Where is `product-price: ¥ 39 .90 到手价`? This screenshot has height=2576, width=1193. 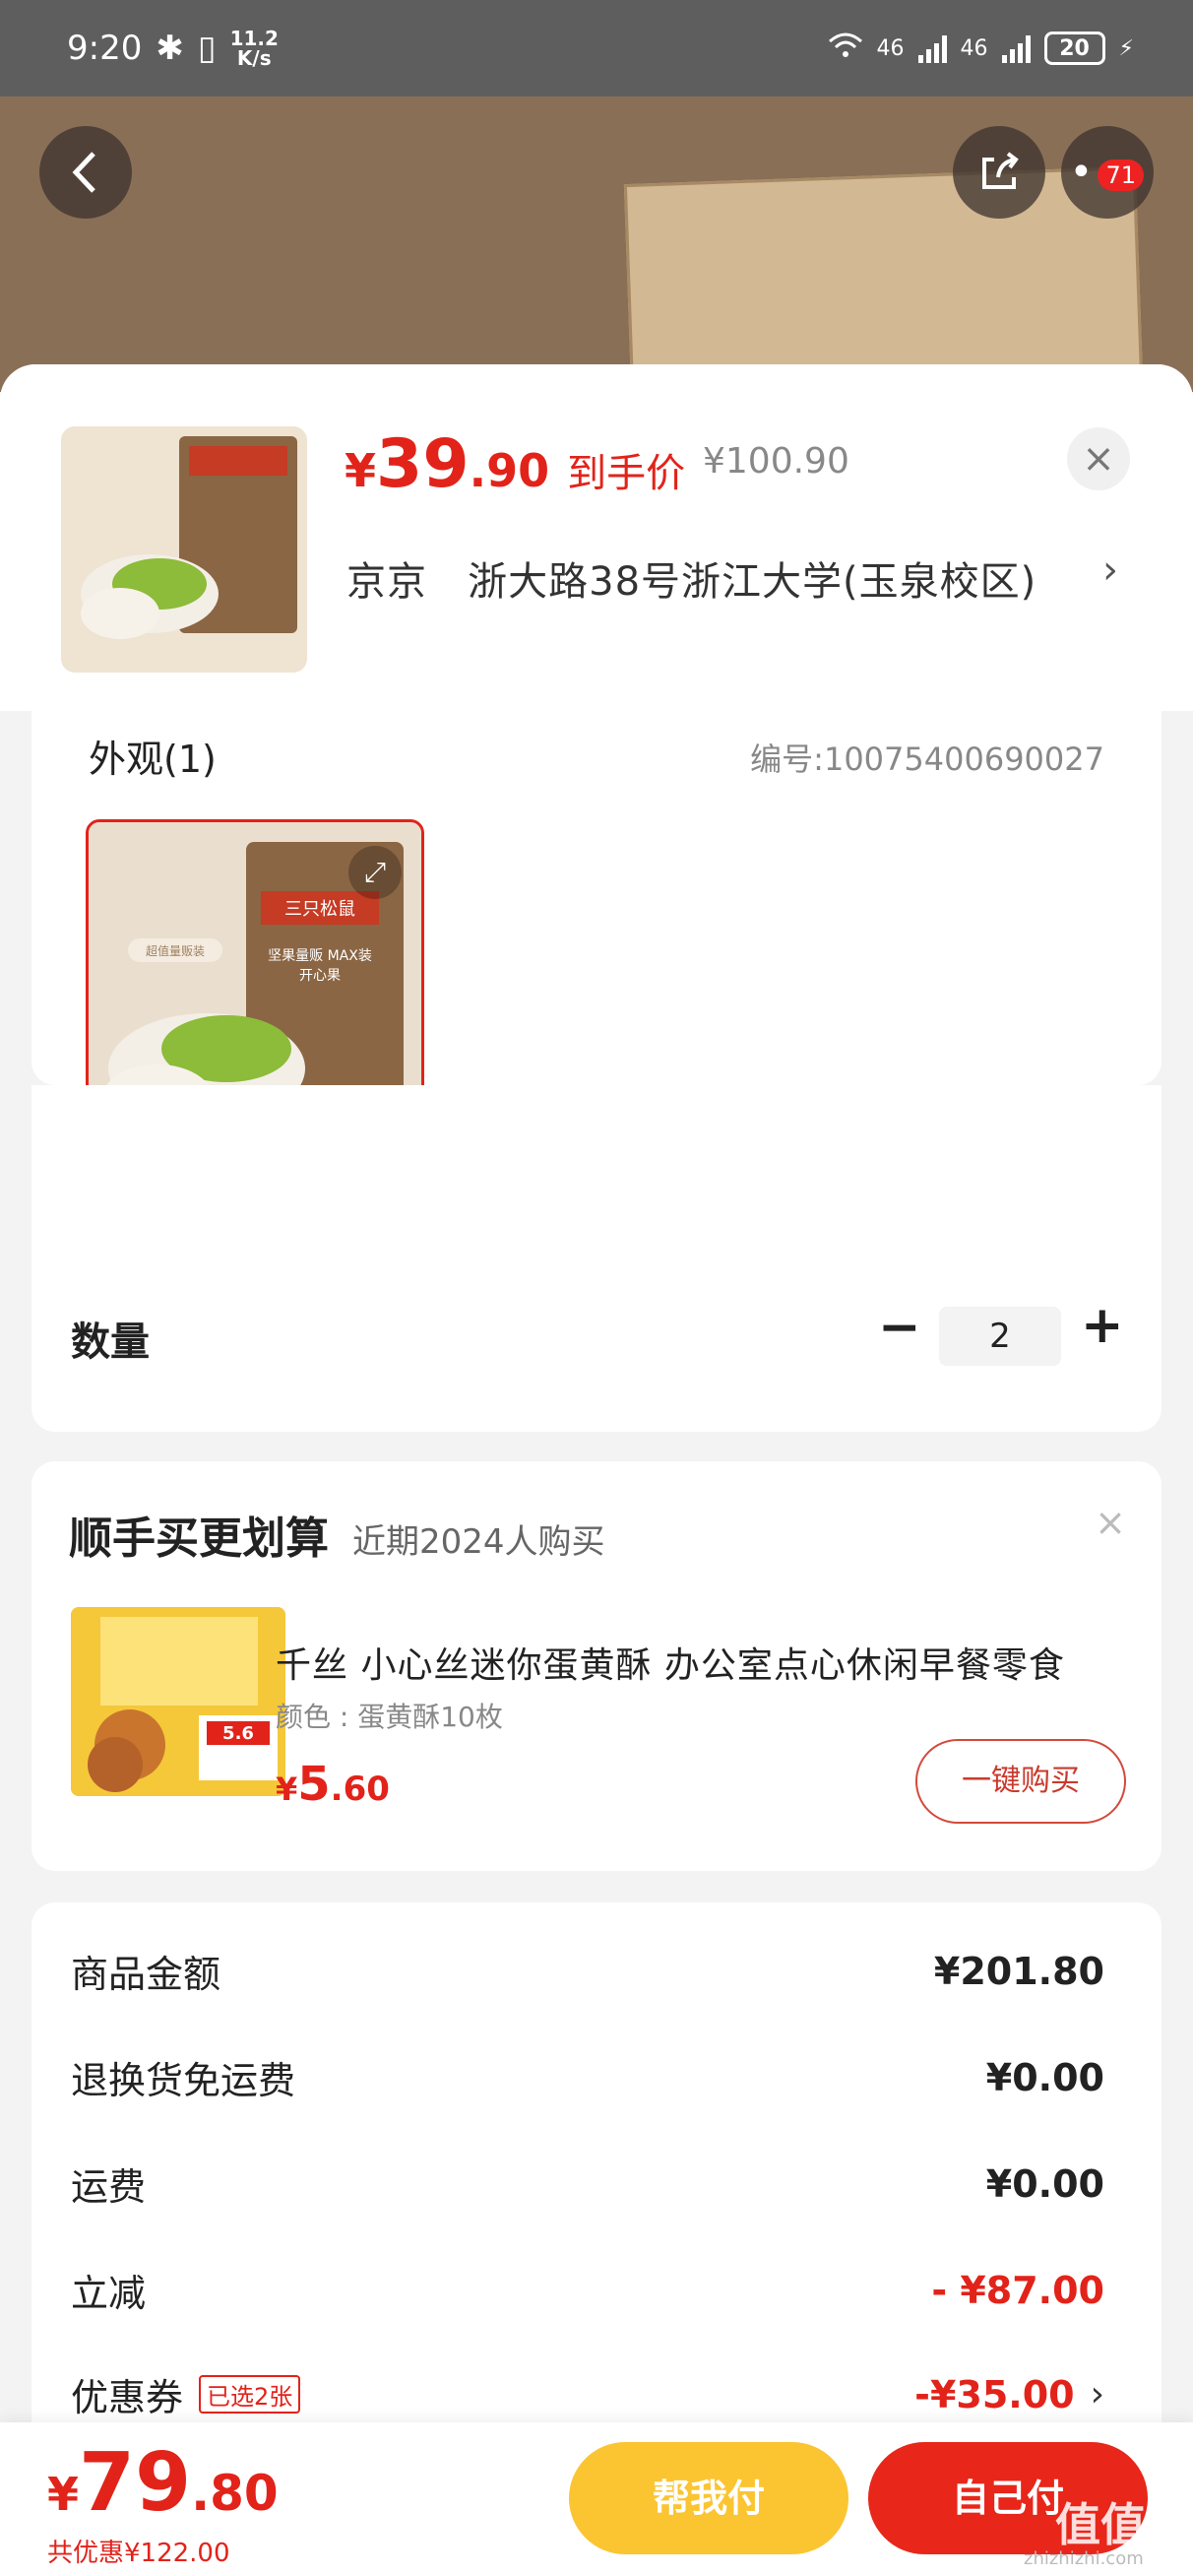
product-price: ¥ 39 .90 到手价 is located at coordinates (515, 464).